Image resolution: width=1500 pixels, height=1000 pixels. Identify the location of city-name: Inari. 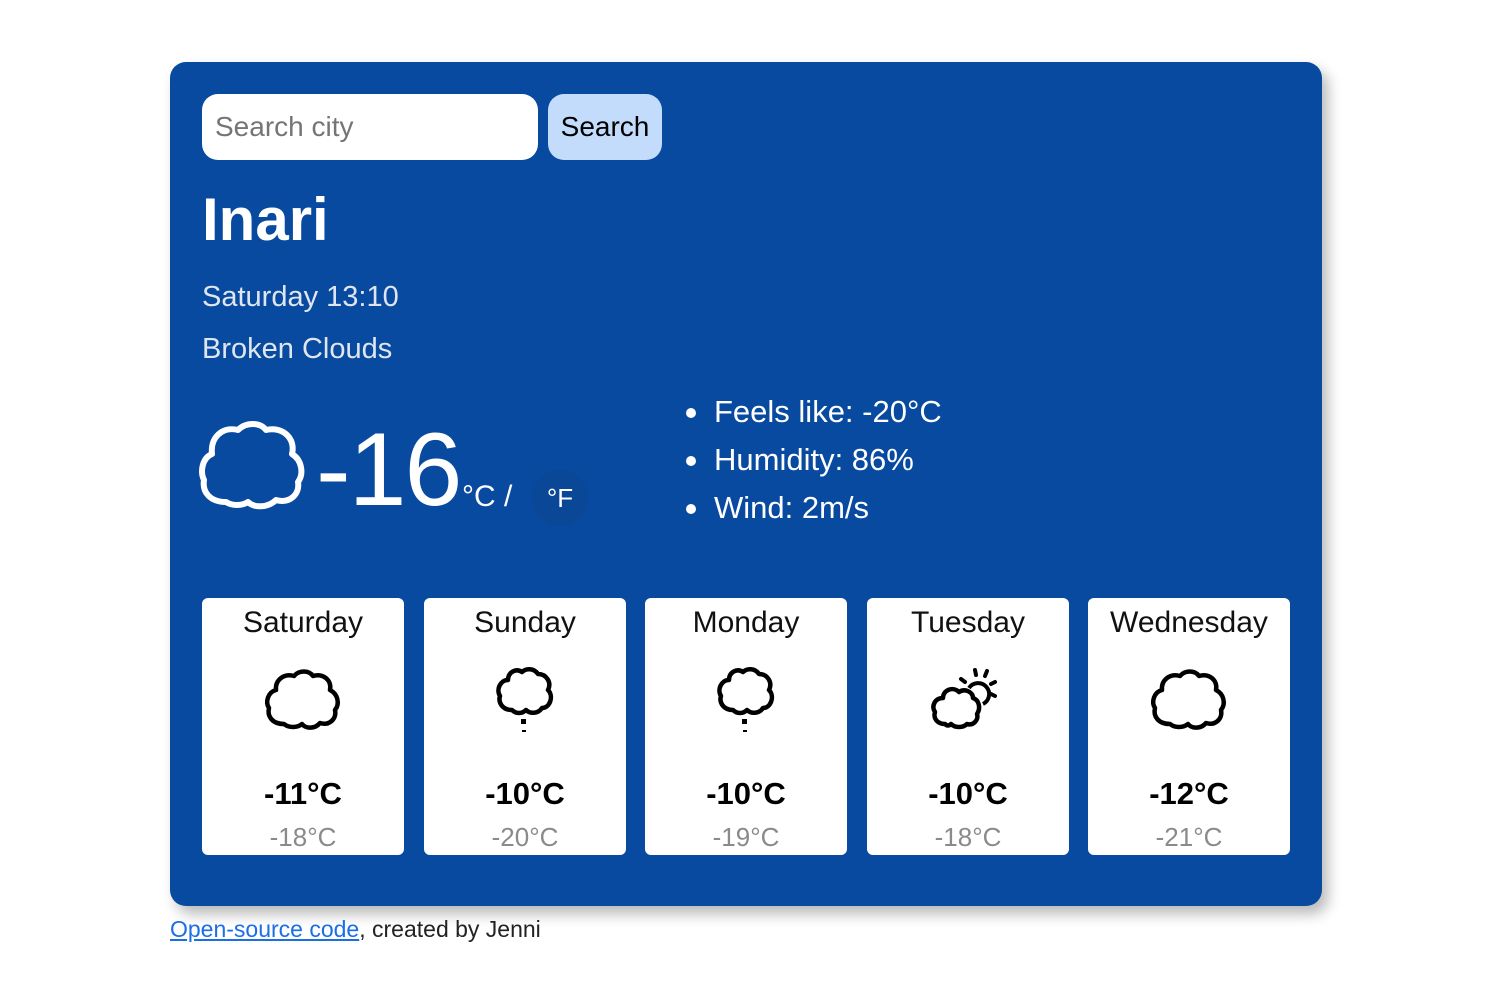
(265, 219).